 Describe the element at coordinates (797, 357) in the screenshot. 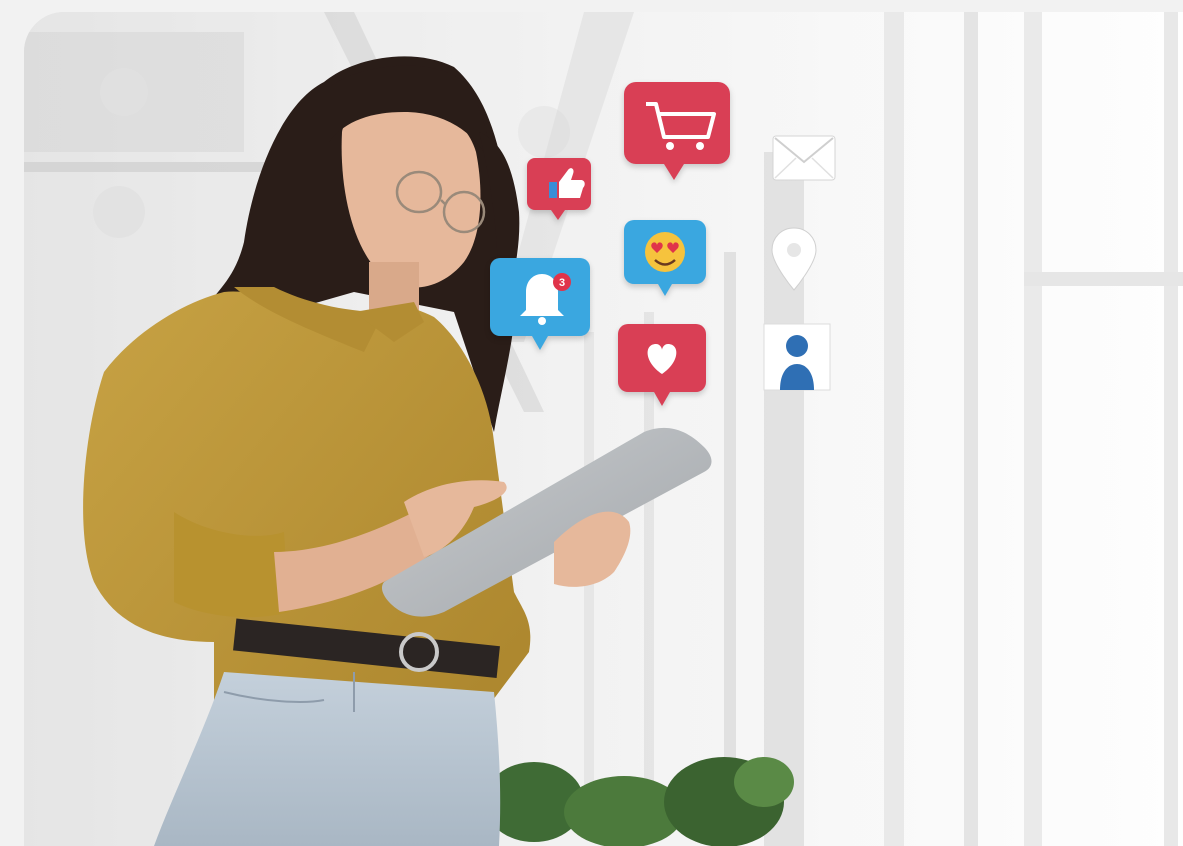

I see `user-profile-icon` at that location.